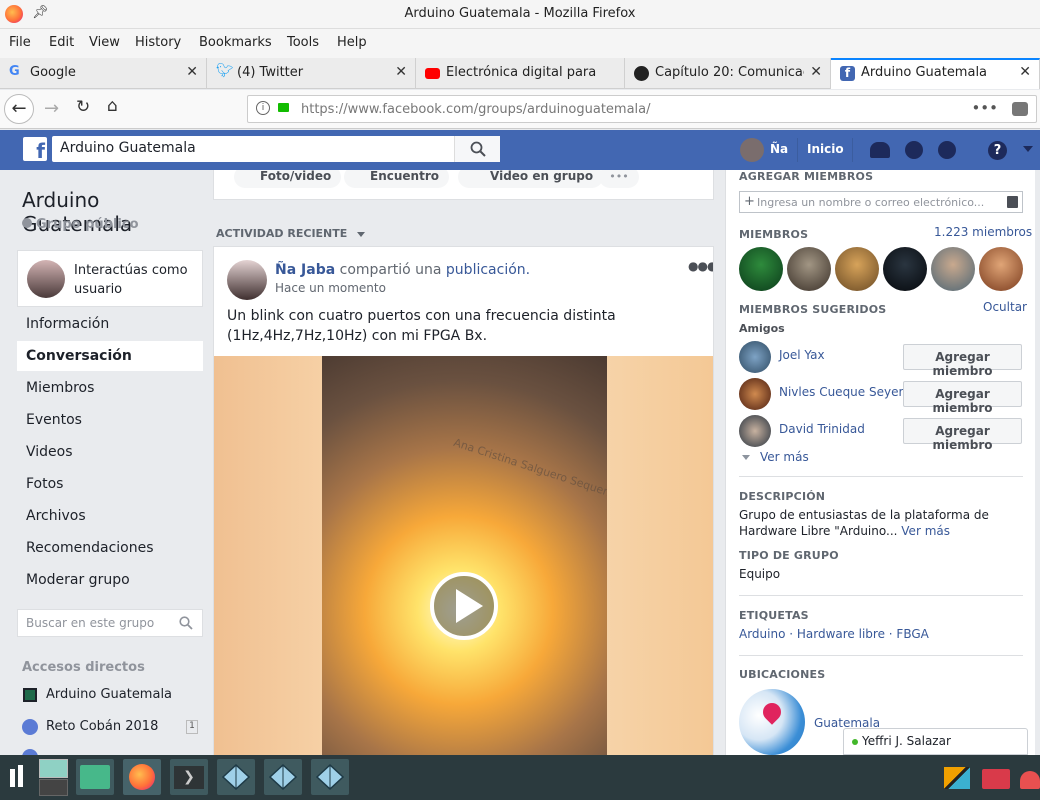  Describe the element at coordinates (1005, 307) in the screenshot. I see `hide-link: Ocultar` at that location.